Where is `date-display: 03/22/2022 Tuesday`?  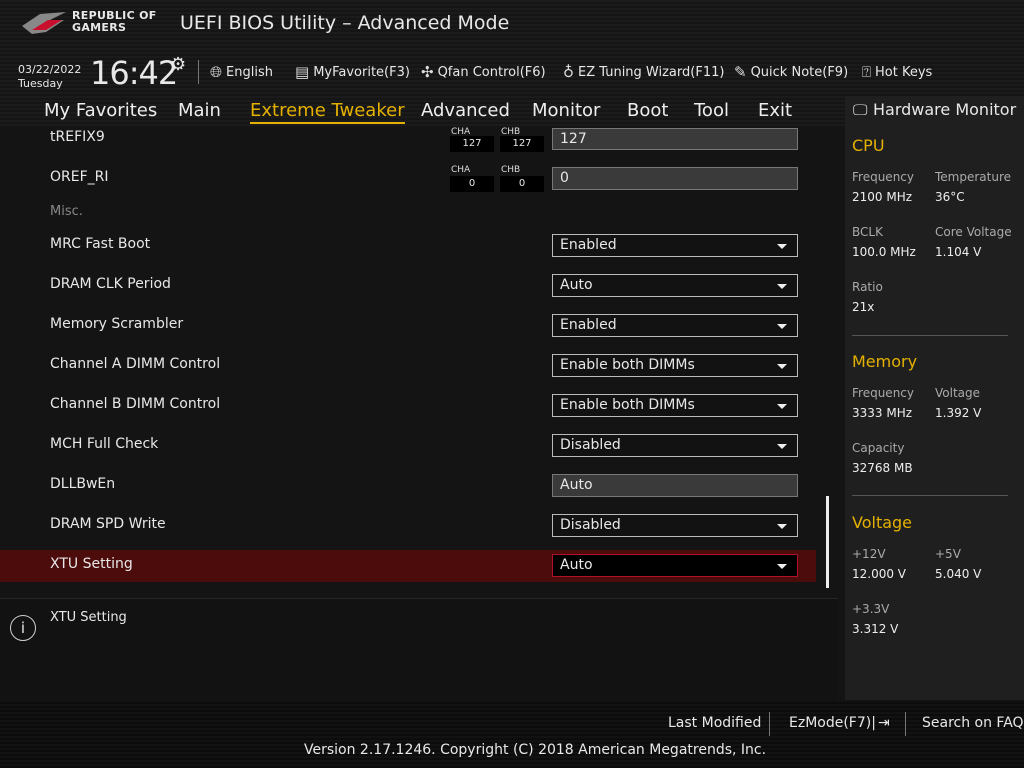
date-display: 03/22/2022 Tuesday is located at coordinates (49, 77).